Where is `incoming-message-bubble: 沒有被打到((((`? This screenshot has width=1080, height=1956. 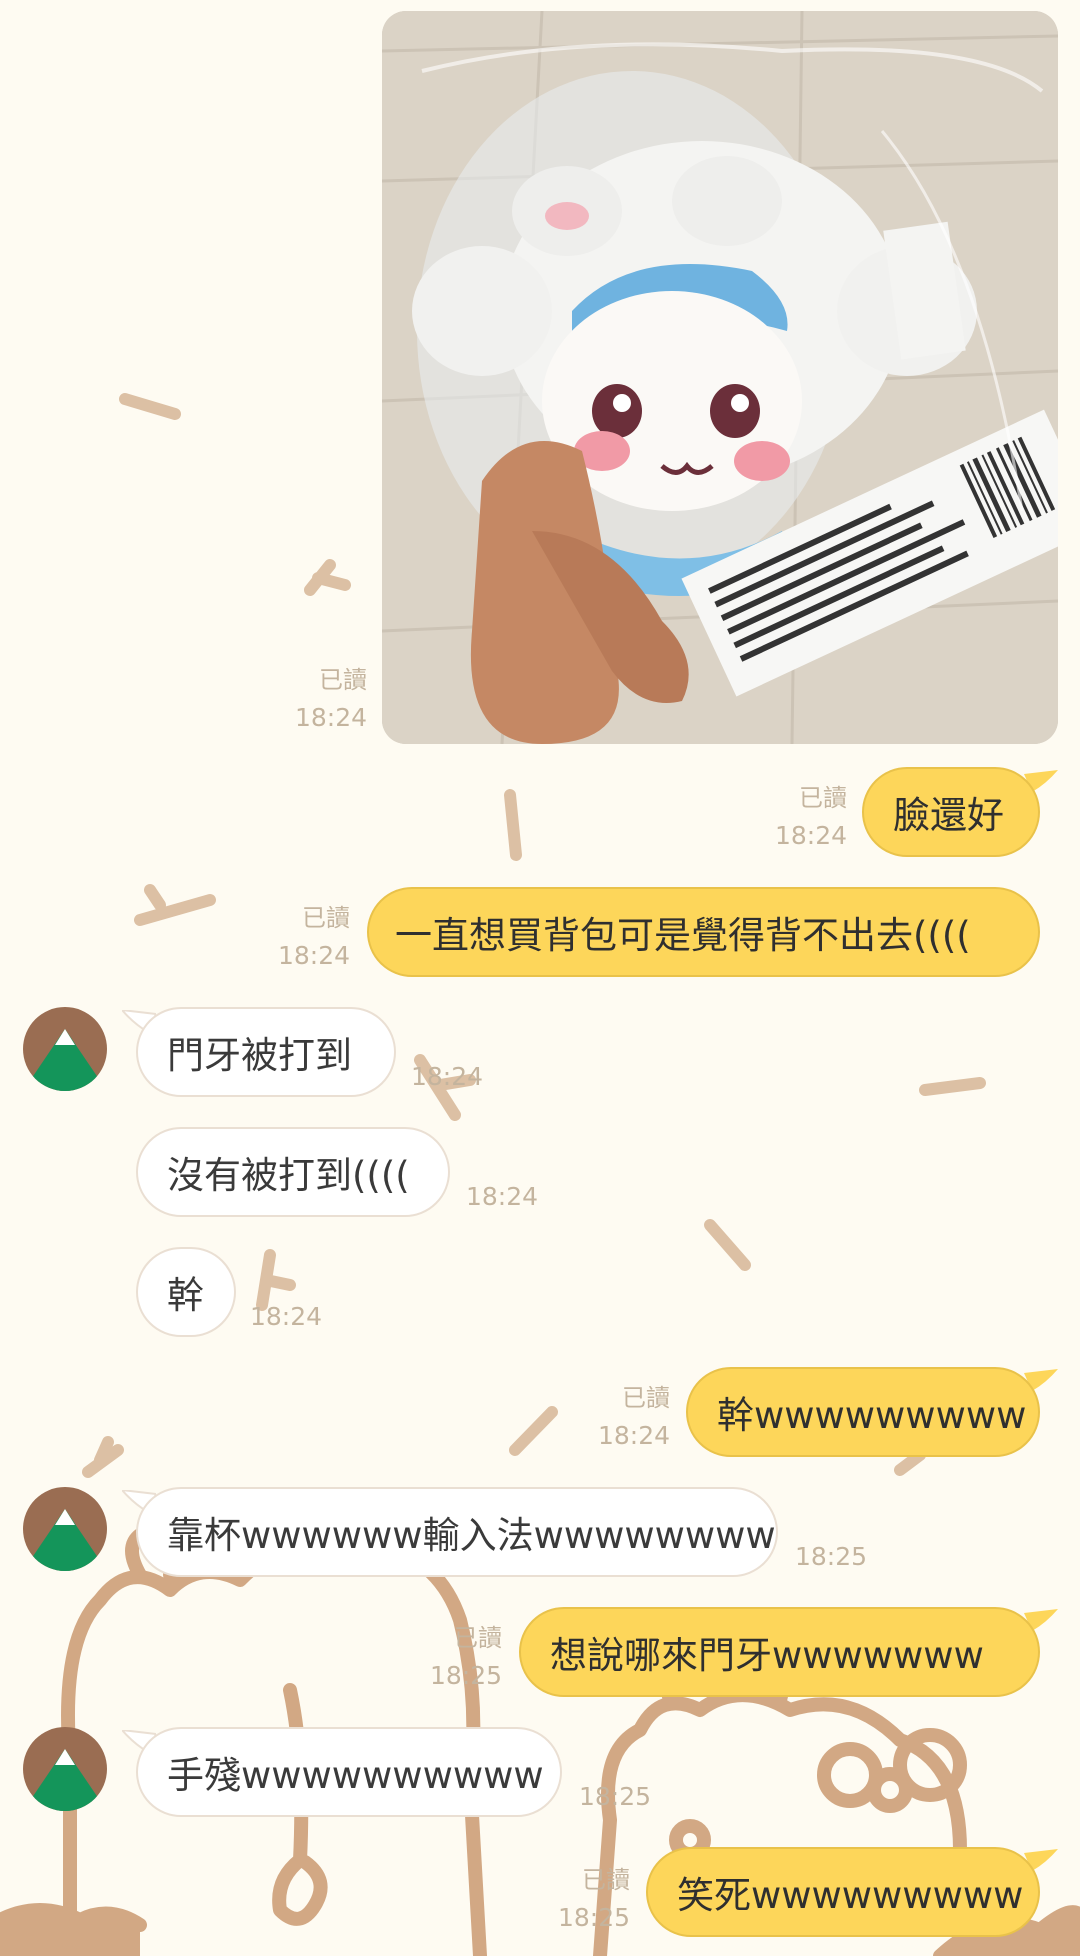
incoming-message-bubble: 沒有被打到(((( is located at coordinates (293, 1172).